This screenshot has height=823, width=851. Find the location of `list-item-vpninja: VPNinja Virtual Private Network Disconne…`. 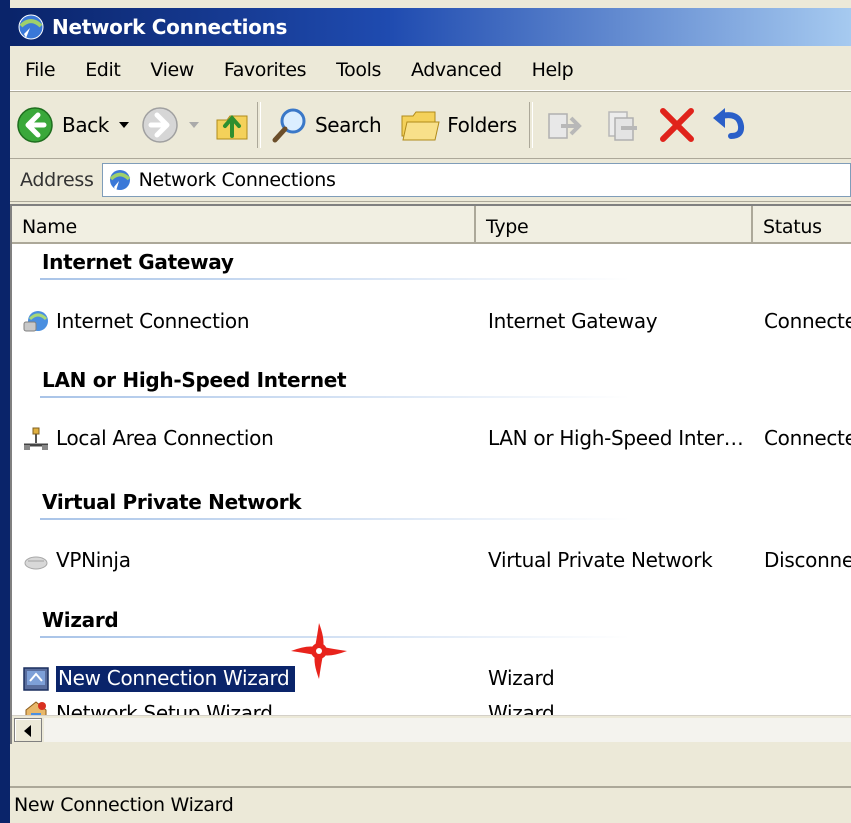

list-item-vpninja: VPNinja Virtual Private Network Disconne… is located at coordinates (431, 561).